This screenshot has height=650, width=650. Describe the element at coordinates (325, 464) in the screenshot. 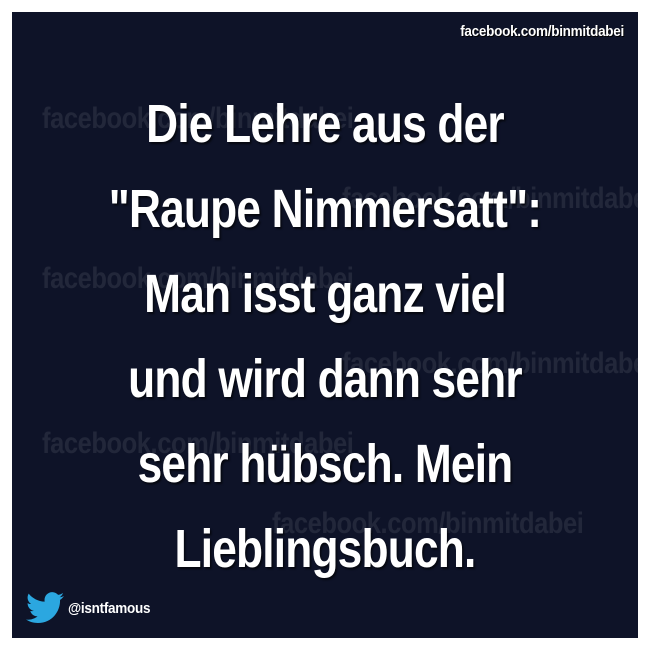

I see `quote-line: sehr hübsch. Mein` at that location.